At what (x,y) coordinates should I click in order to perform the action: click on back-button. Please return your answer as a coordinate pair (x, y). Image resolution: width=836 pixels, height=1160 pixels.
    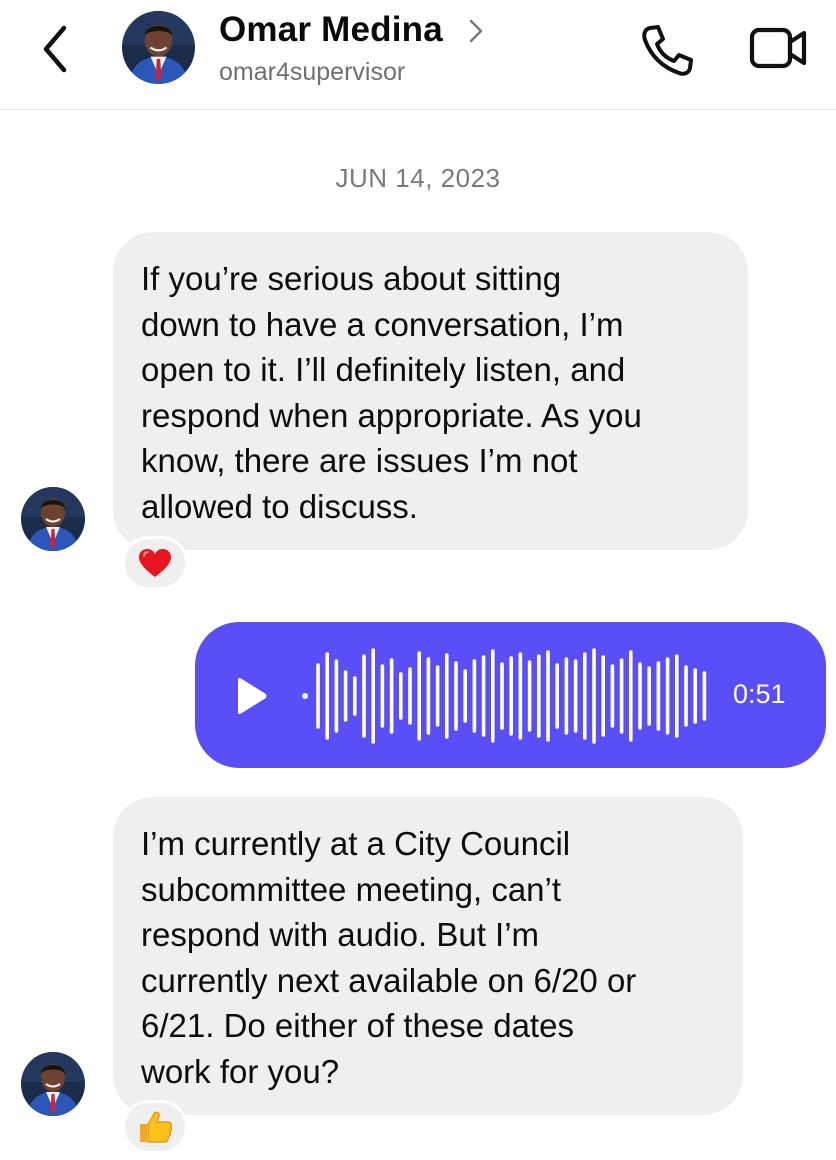
    Looking at the image, I should click on (58, 49).